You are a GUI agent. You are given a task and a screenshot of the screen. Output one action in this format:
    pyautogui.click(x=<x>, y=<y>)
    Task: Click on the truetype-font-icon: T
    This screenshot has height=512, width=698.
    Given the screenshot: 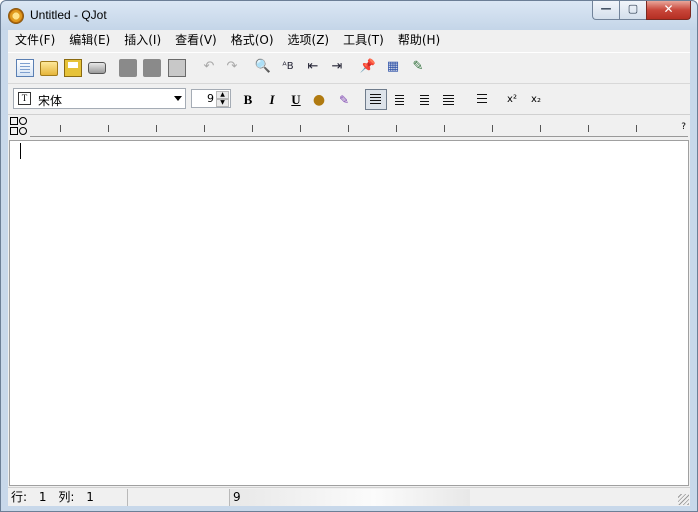 What is the action you would take?
    pyautogui.click(x=24, y=98)
    